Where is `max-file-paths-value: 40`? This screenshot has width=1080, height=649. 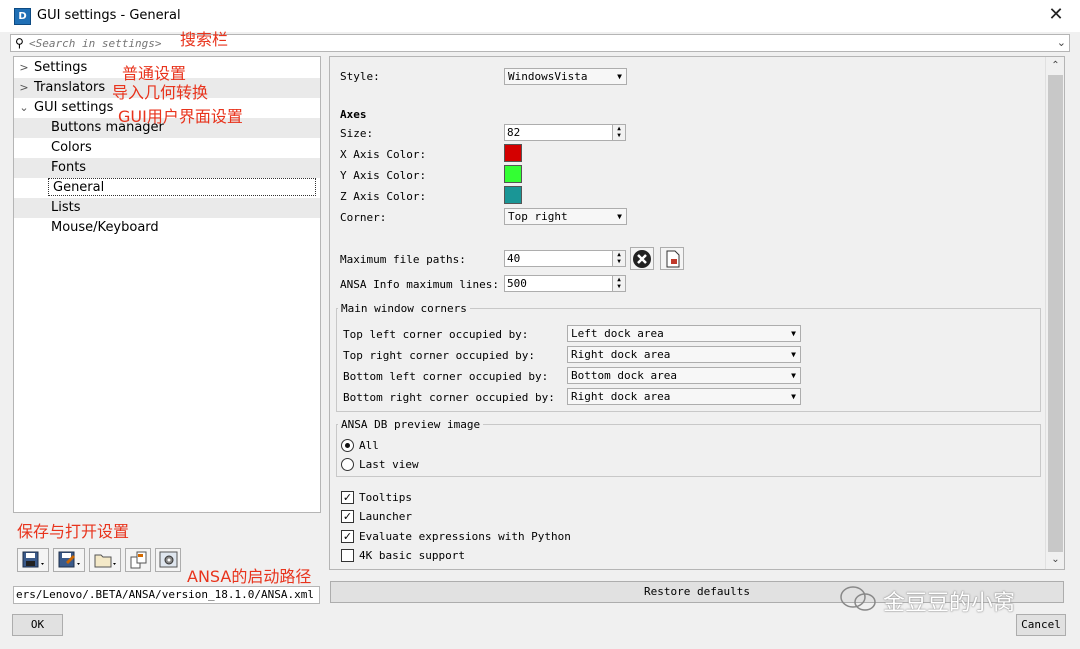
max-file-paths-value: 40 is located at coordinates (514, 258).